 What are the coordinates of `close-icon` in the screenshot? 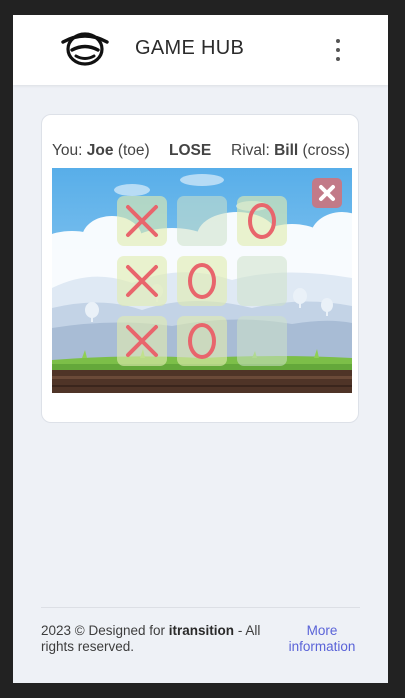 It's located at (327, 193).